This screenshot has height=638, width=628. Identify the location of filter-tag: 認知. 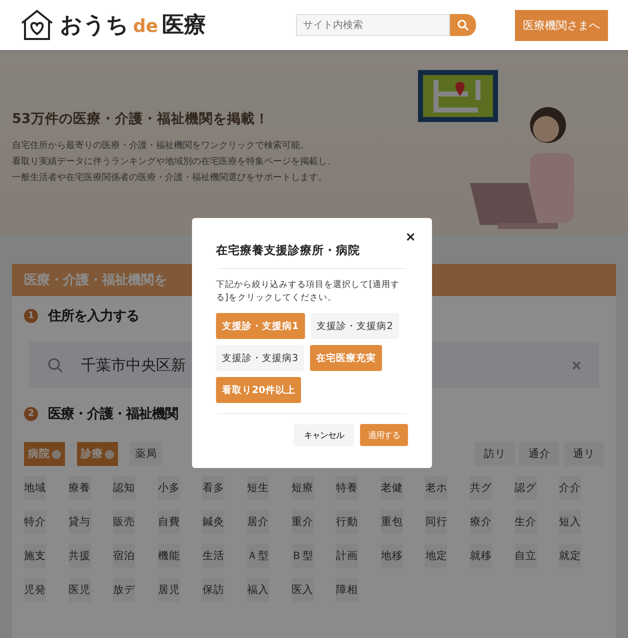
(124, 488).